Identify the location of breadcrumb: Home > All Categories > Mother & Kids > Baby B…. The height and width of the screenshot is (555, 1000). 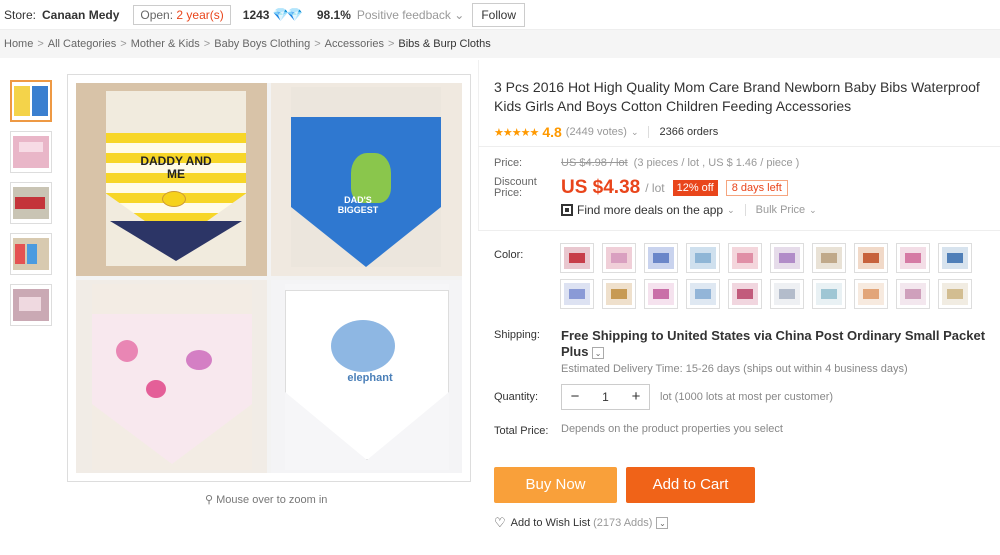
(247, 44).